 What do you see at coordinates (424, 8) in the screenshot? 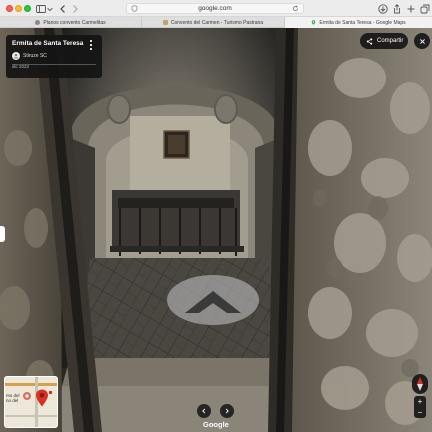
I see `tab-overview-icon` at bounding box center [424, 8].